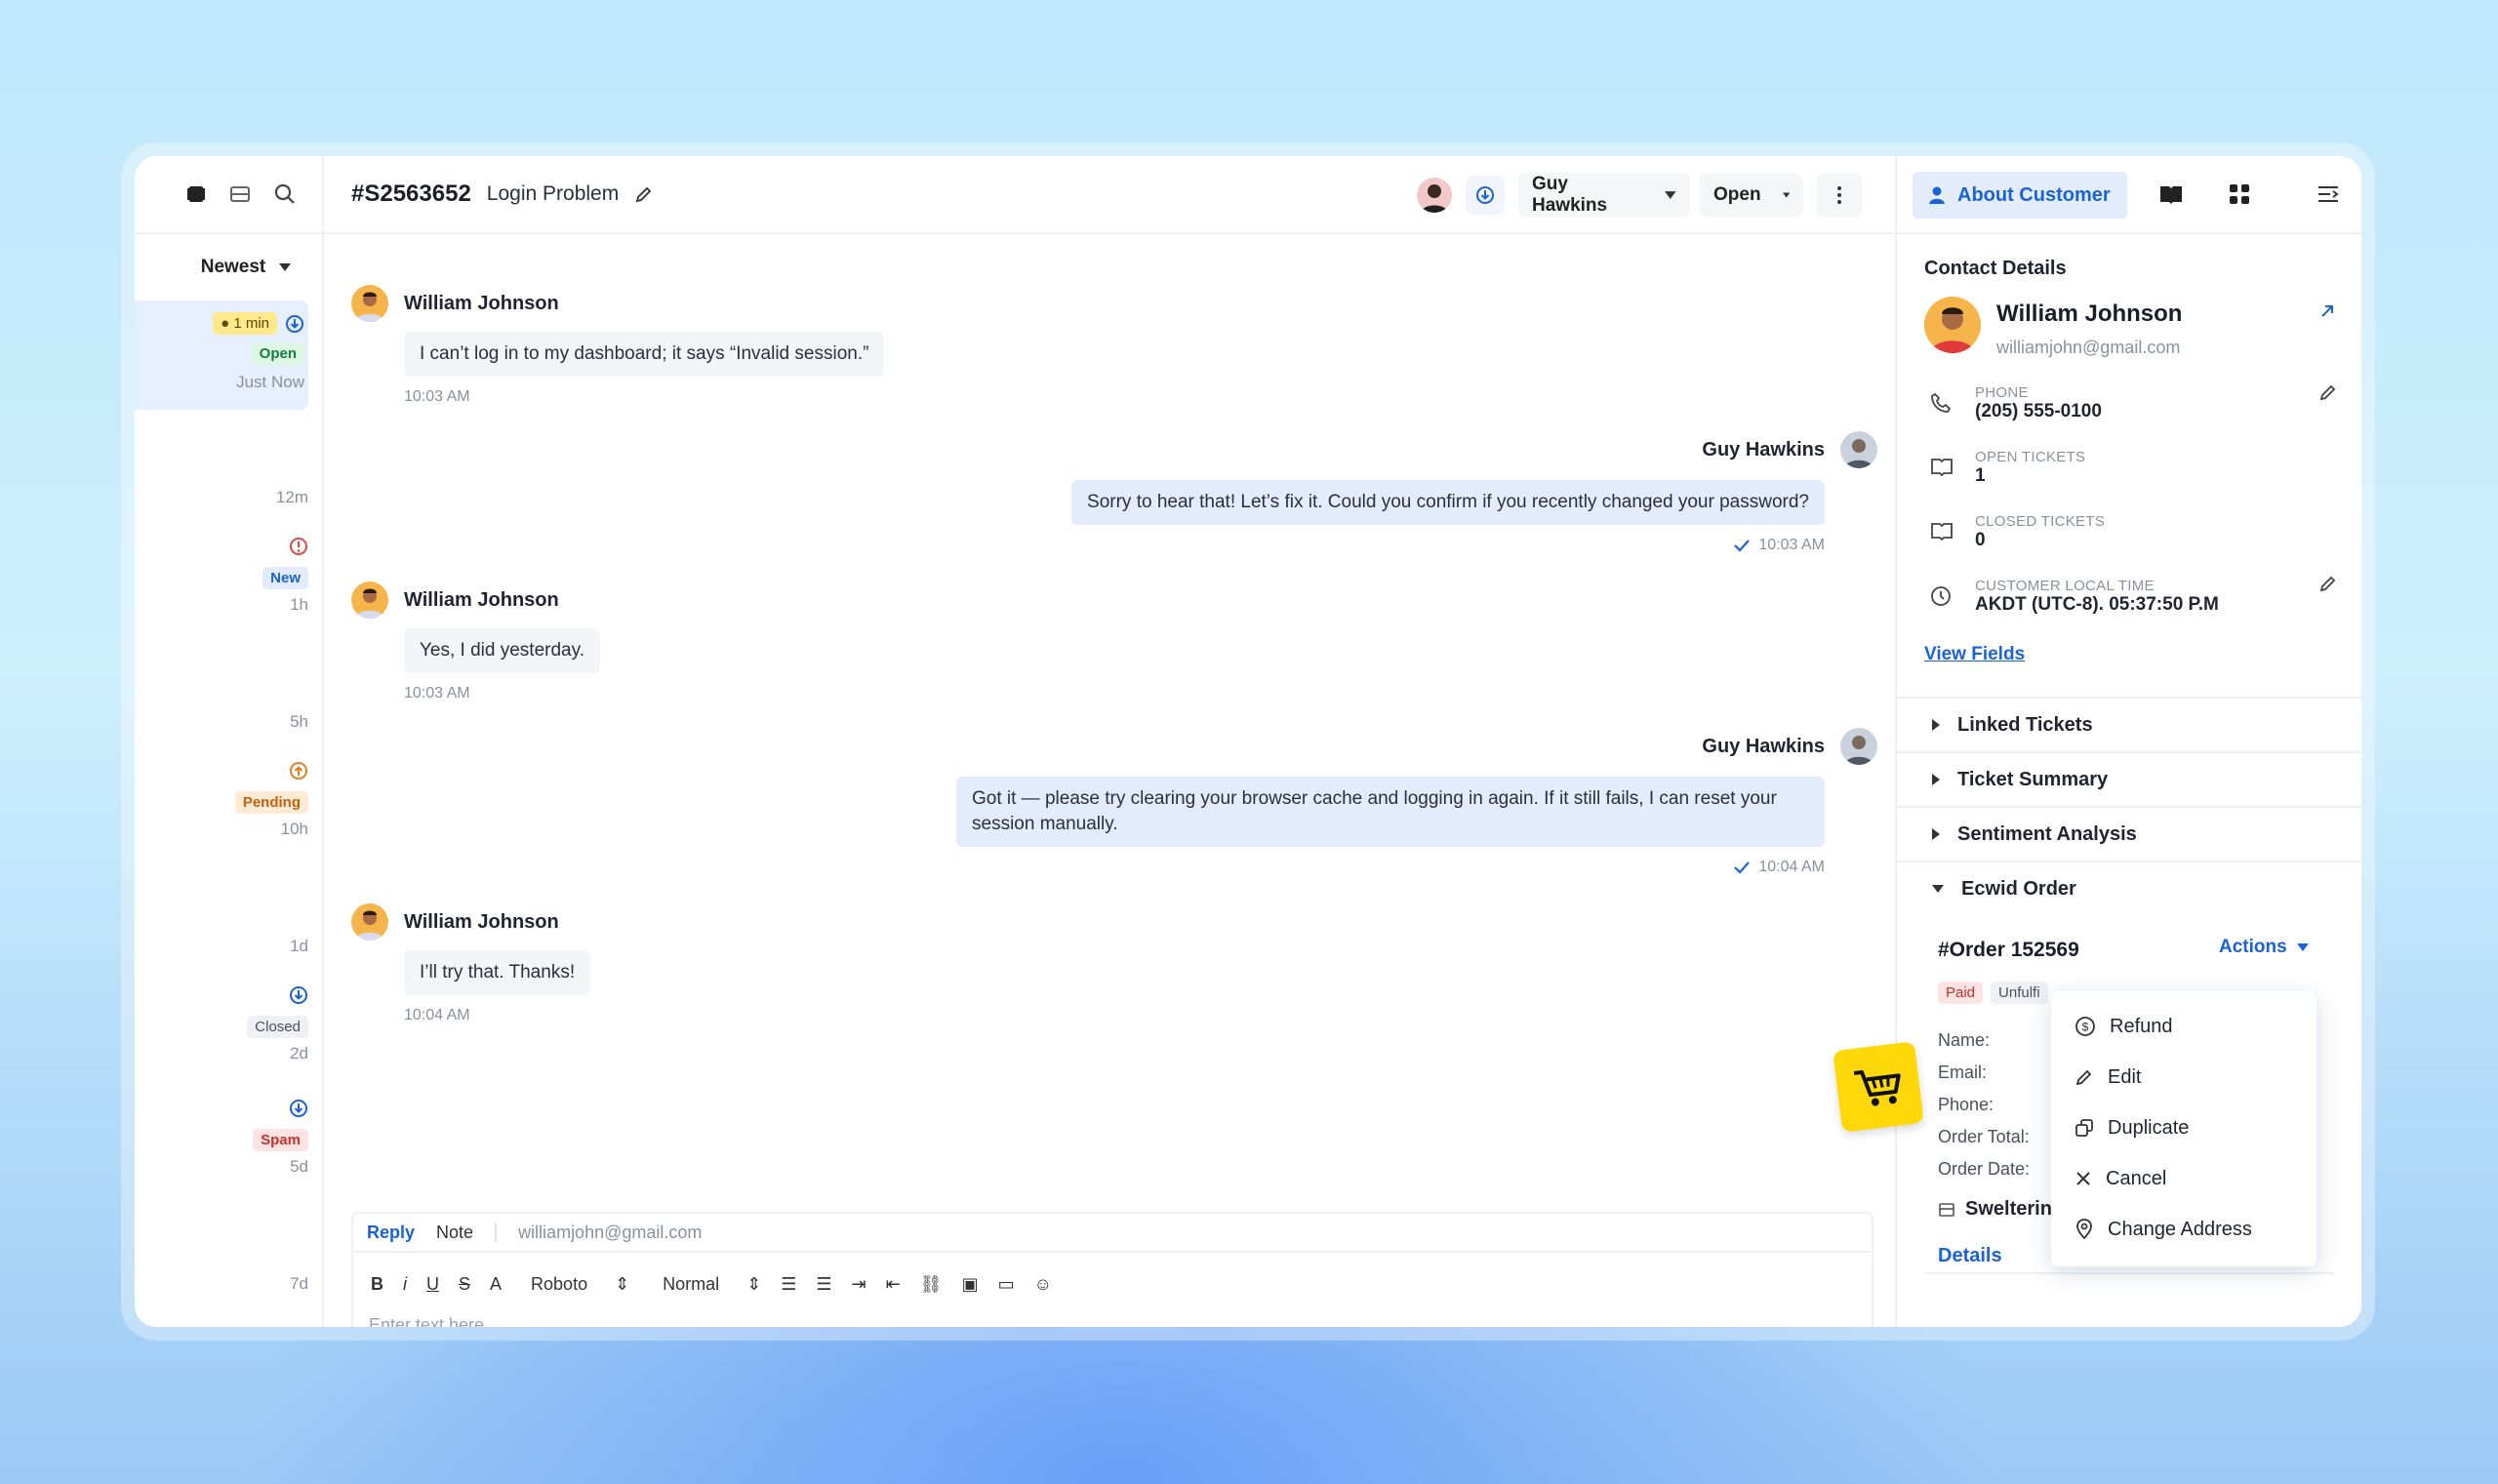  What do you see at coordinates (1970, 1256) in the screenshot?
I see `order-details-link: Details` at bounding box center [1970, 1256].